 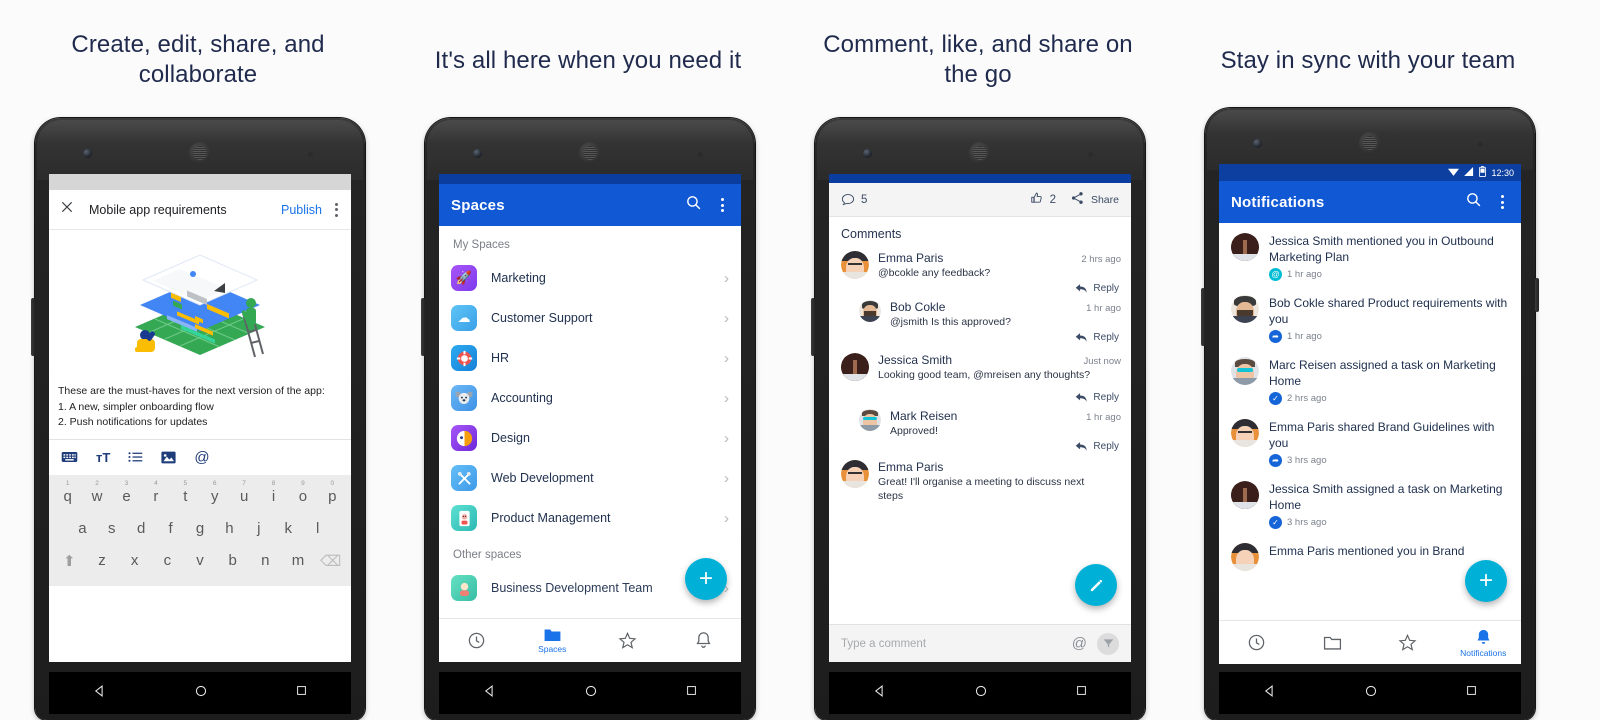 What do you see at coordinates (704, 640) in the screenshot?
I see `bottom-nav-notifications` at bounding box center [704, 640].